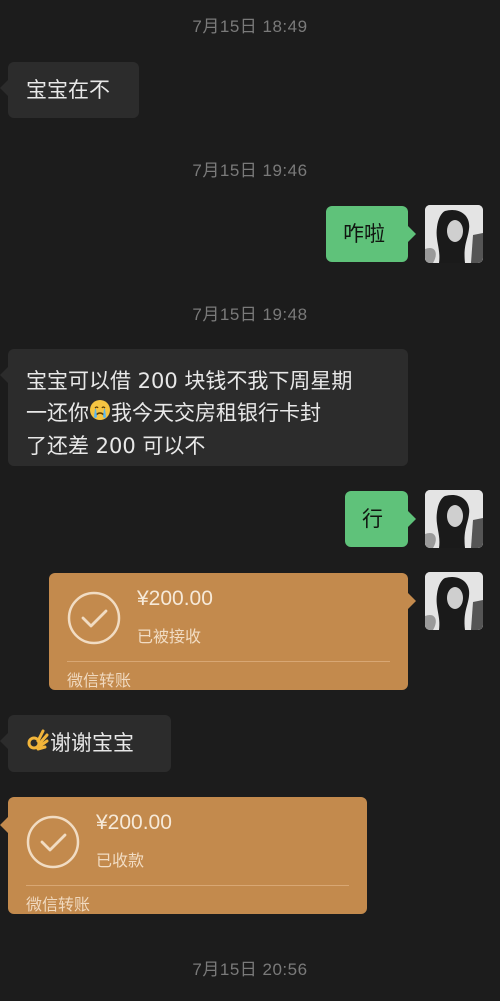  What do you see at coordinates (250, 26) in the screenshot?
I see `timestamp: 7月15日 18:49` at bounding box center [250, 26].